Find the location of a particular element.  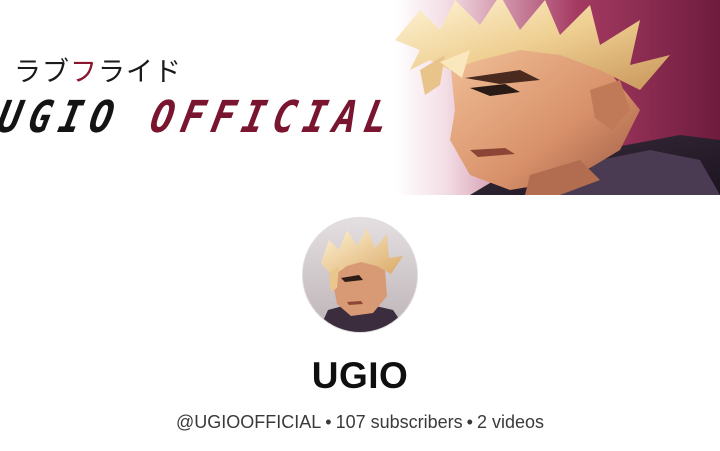

channel-meta: @UGIOOFFICIAL • 107 subscribers • 2 videos is located at coordinates (360, 422).